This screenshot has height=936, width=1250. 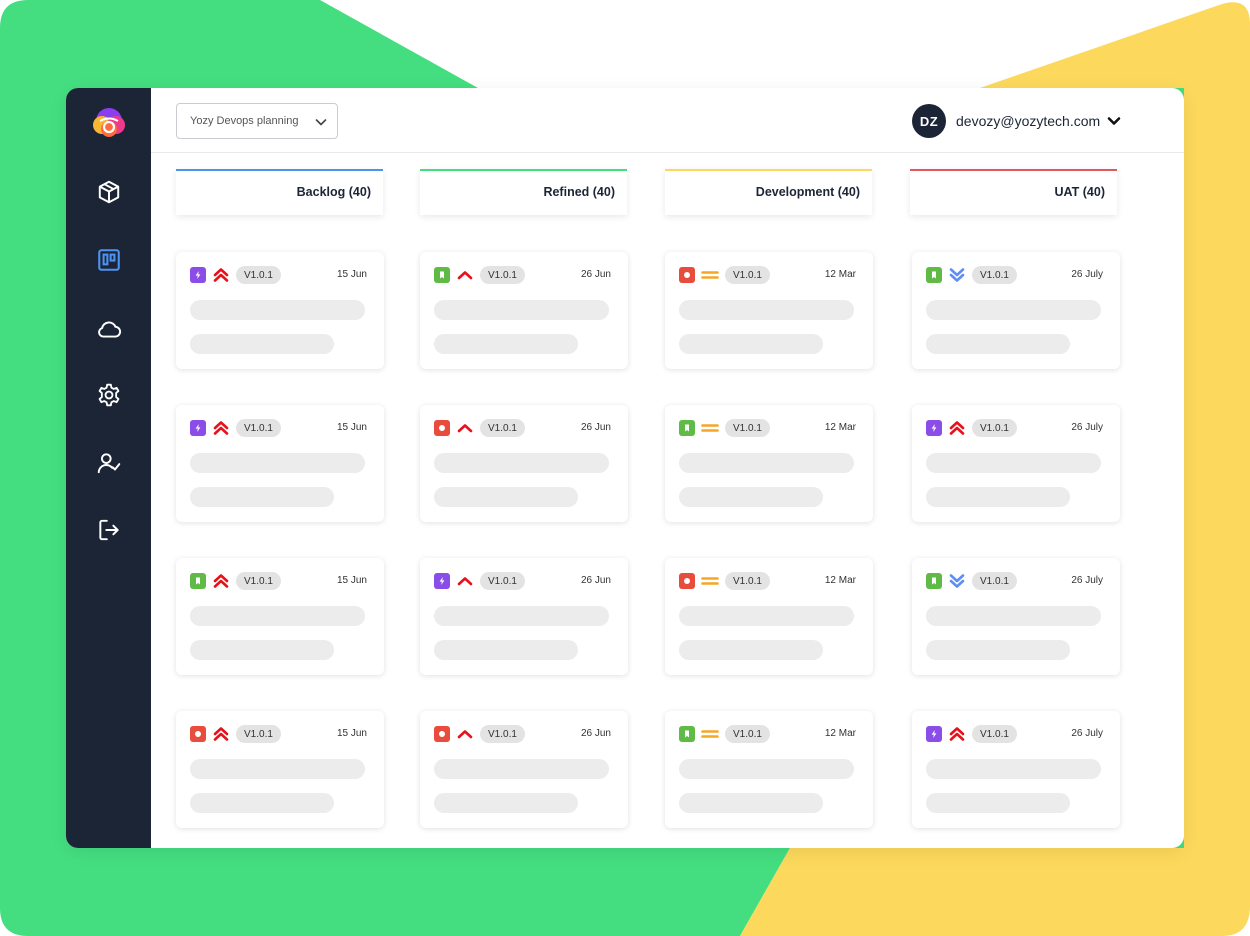 What do you see at coordinates (279, 192) in the screenshot?
I see `column-header: Backlog (40)` at bounding box center [279, 192].